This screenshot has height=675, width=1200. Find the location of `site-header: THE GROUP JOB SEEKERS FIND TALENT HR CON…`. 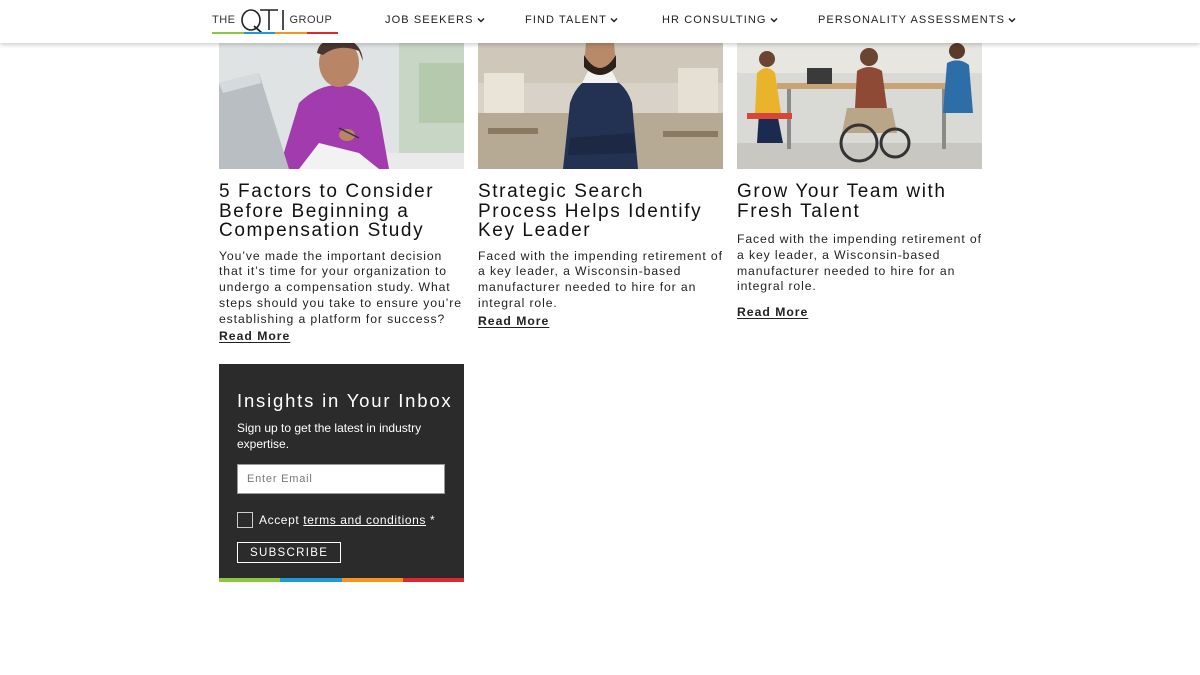

site-header: THE GROUP JOB SEEKERS FIND TALENT HR CON… is located at coordinates (600, 21).